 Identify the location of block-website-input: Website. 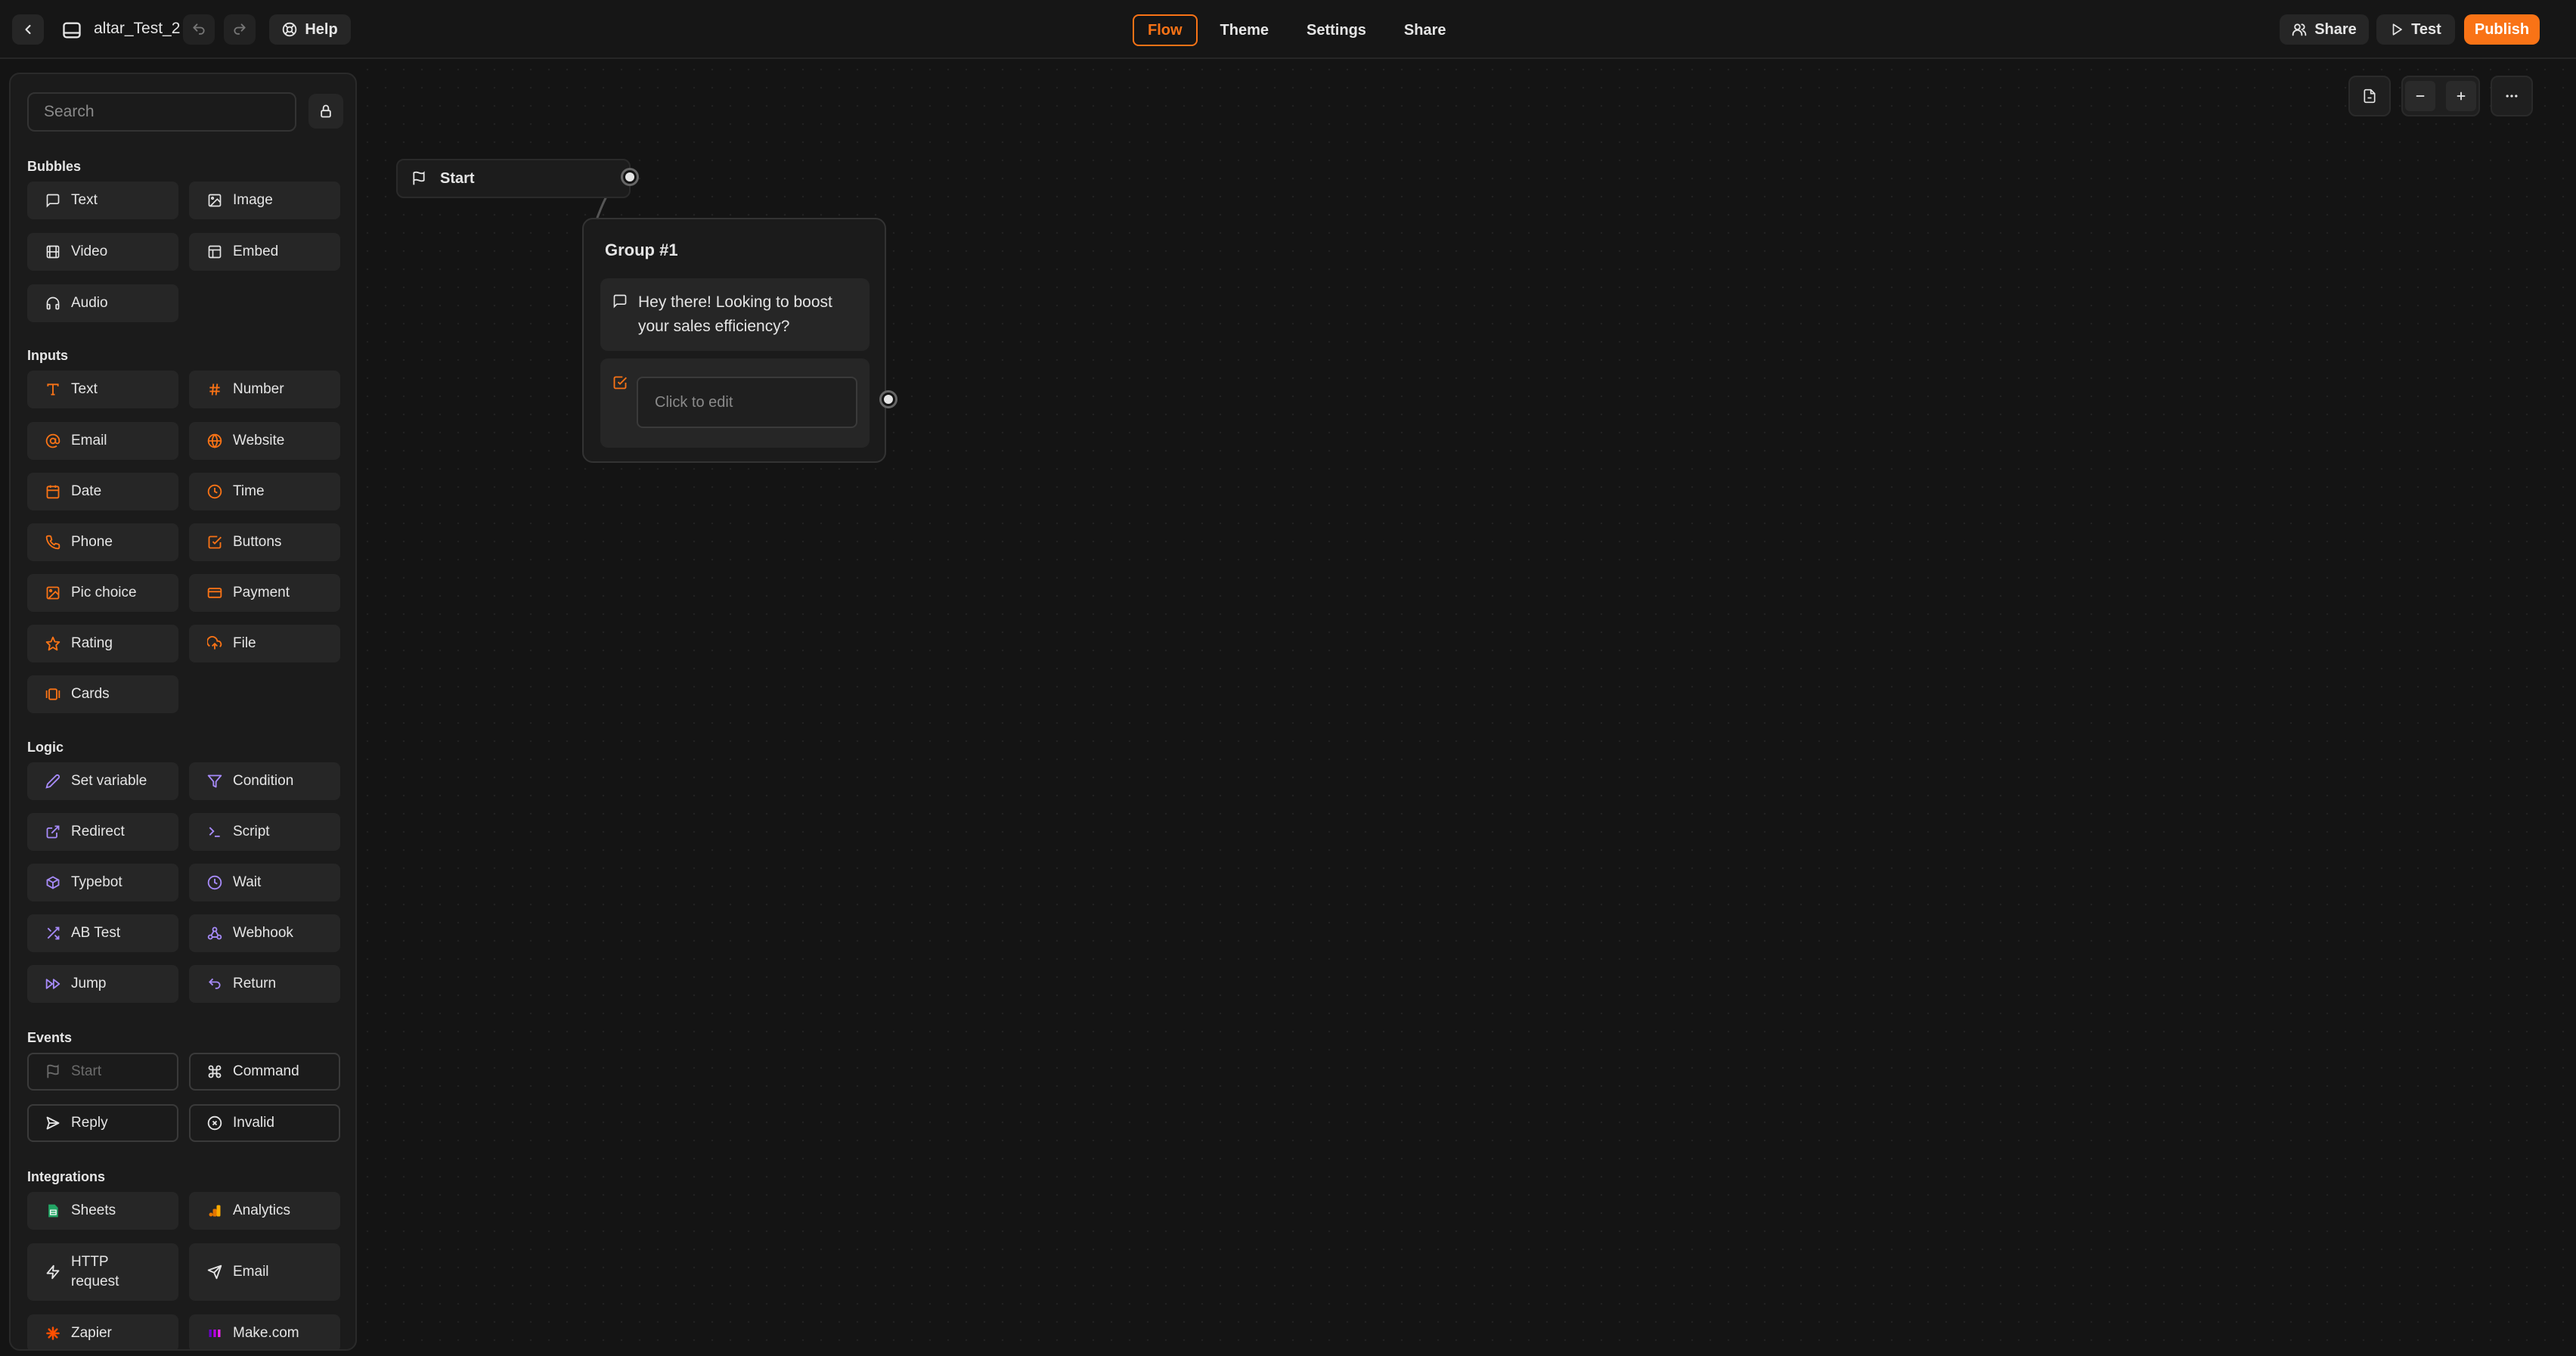
(264, 441).